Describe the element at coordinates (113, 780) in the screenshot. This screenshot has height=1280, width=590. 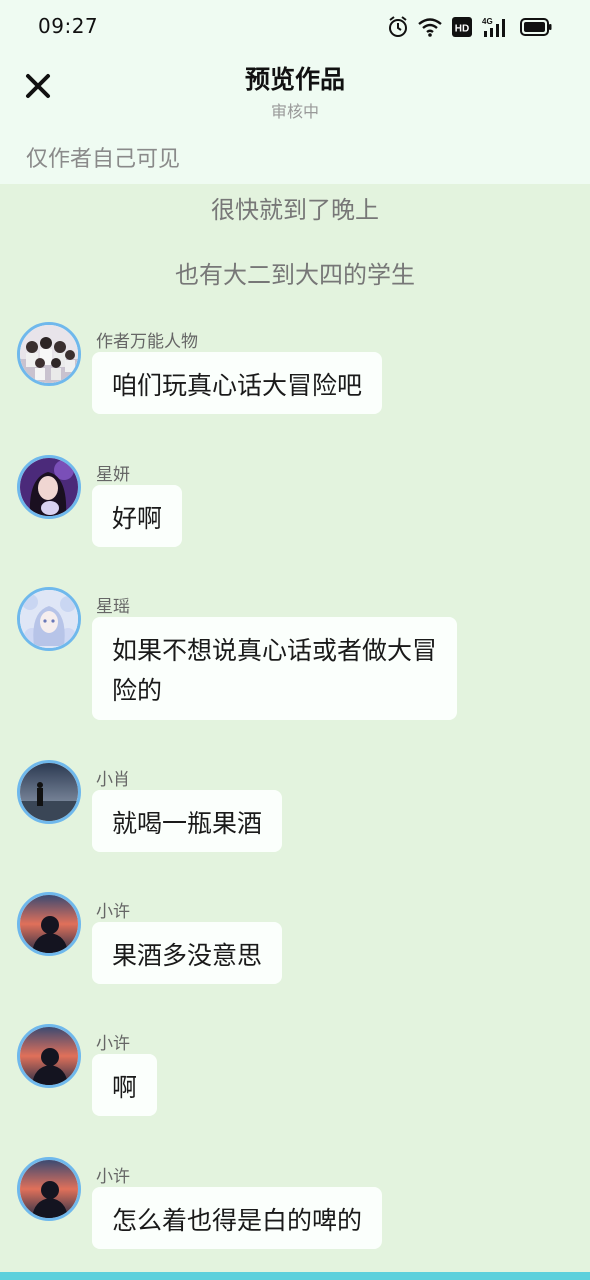
I see `sender-name: 小肖` at that location.